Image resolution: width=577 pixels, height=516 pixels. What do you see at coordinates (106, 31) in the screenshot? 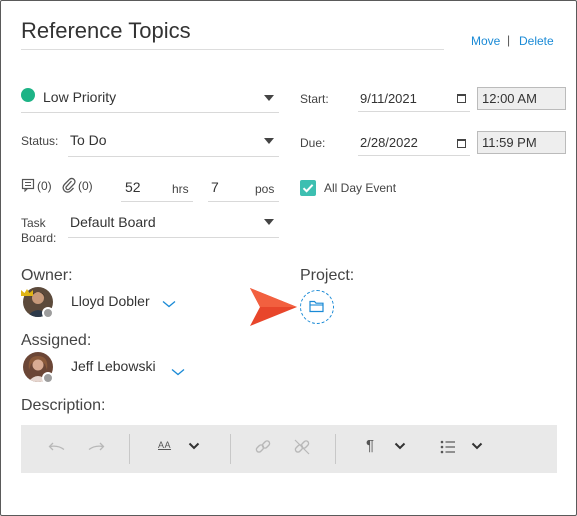
I see `task-title: Reference Topics` at bounding box center [106, 31].